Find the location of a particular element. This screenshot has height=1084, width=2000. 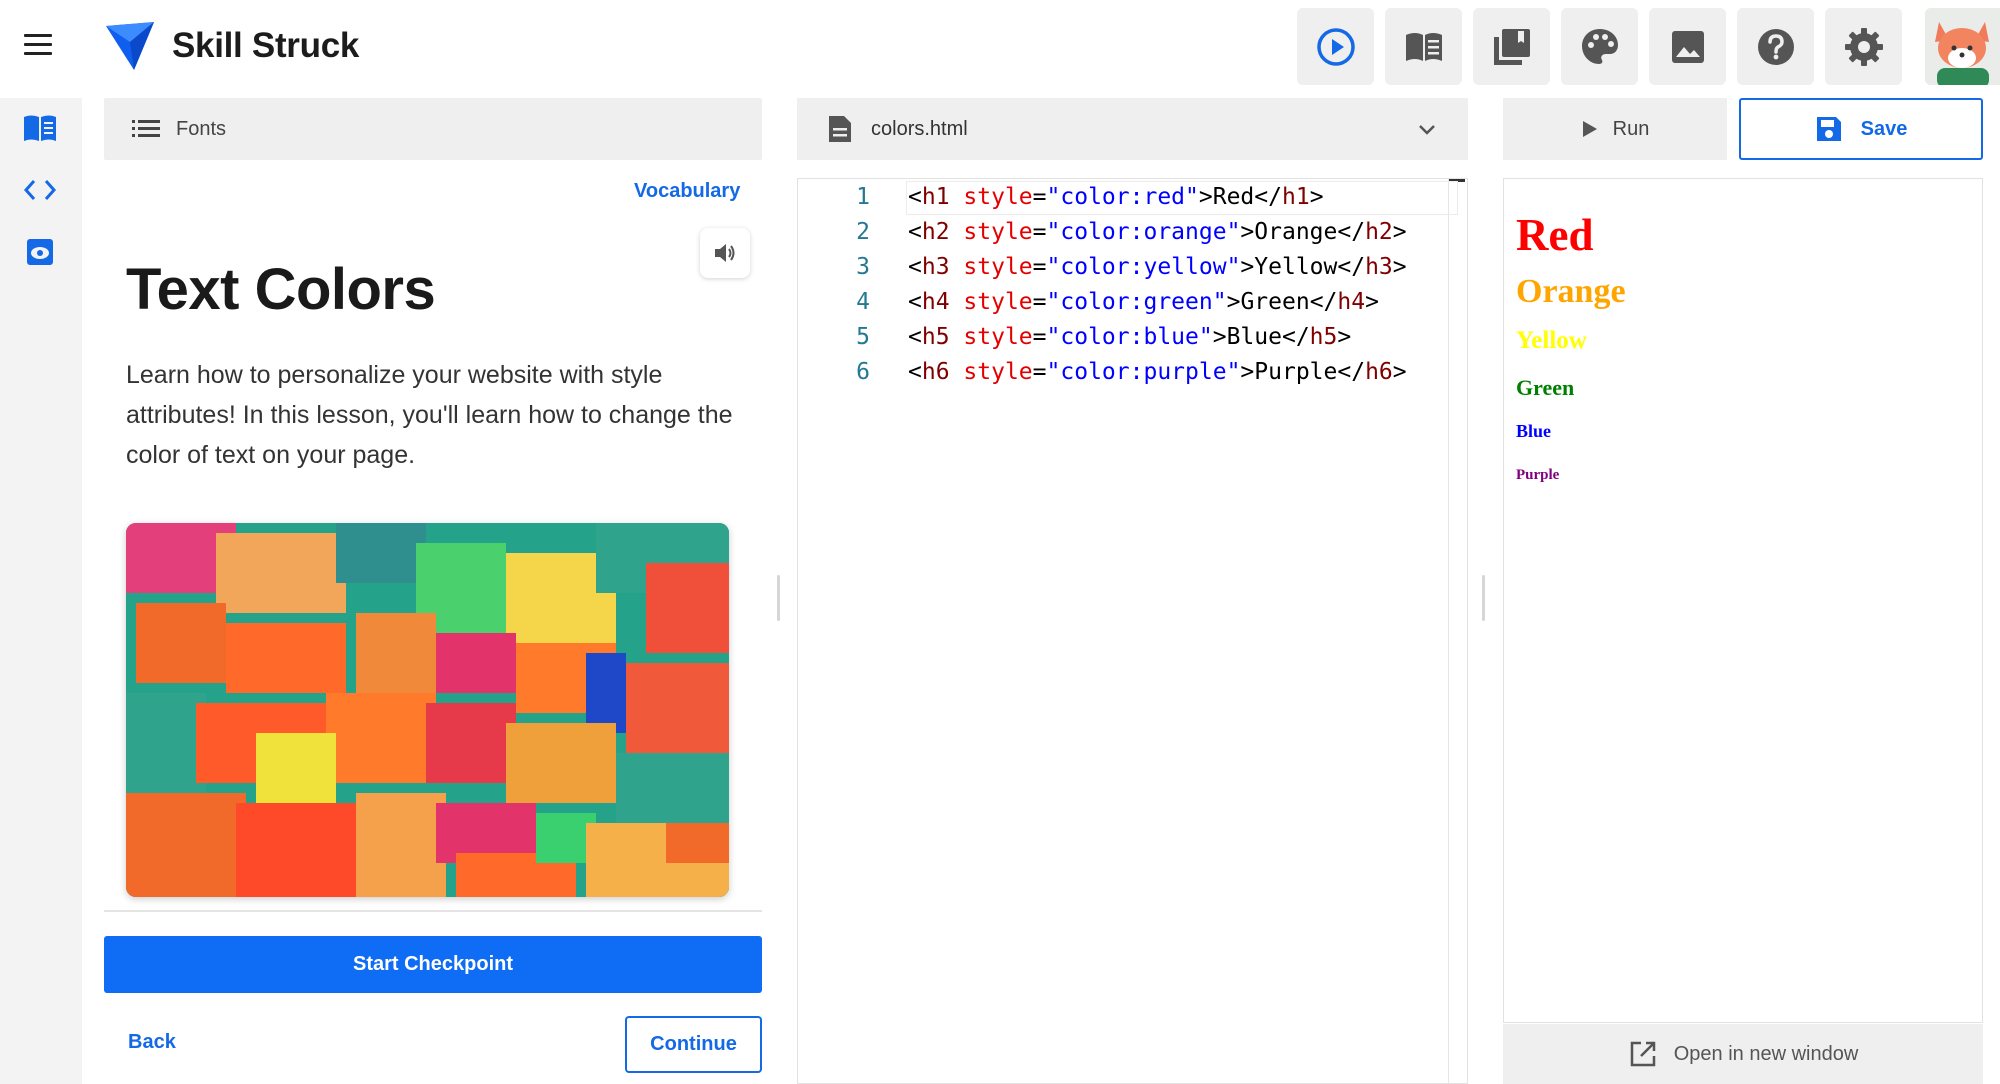

preview-heading-h4: Green is located at coordinates (1545, 387).